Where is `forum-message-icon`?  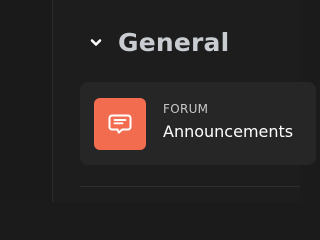 forum-message-icon is located at coordinates (120, 123).